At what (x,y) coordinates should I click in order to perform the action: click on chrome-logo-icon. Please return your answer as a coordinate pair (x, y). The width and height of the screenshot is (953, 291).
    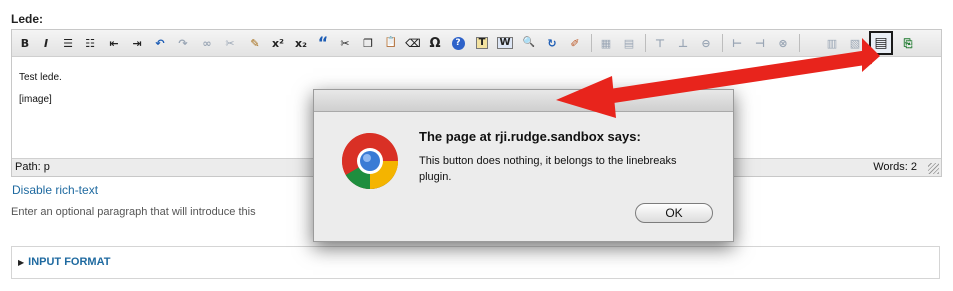
    Looking at the image, I should click on (370, 161).